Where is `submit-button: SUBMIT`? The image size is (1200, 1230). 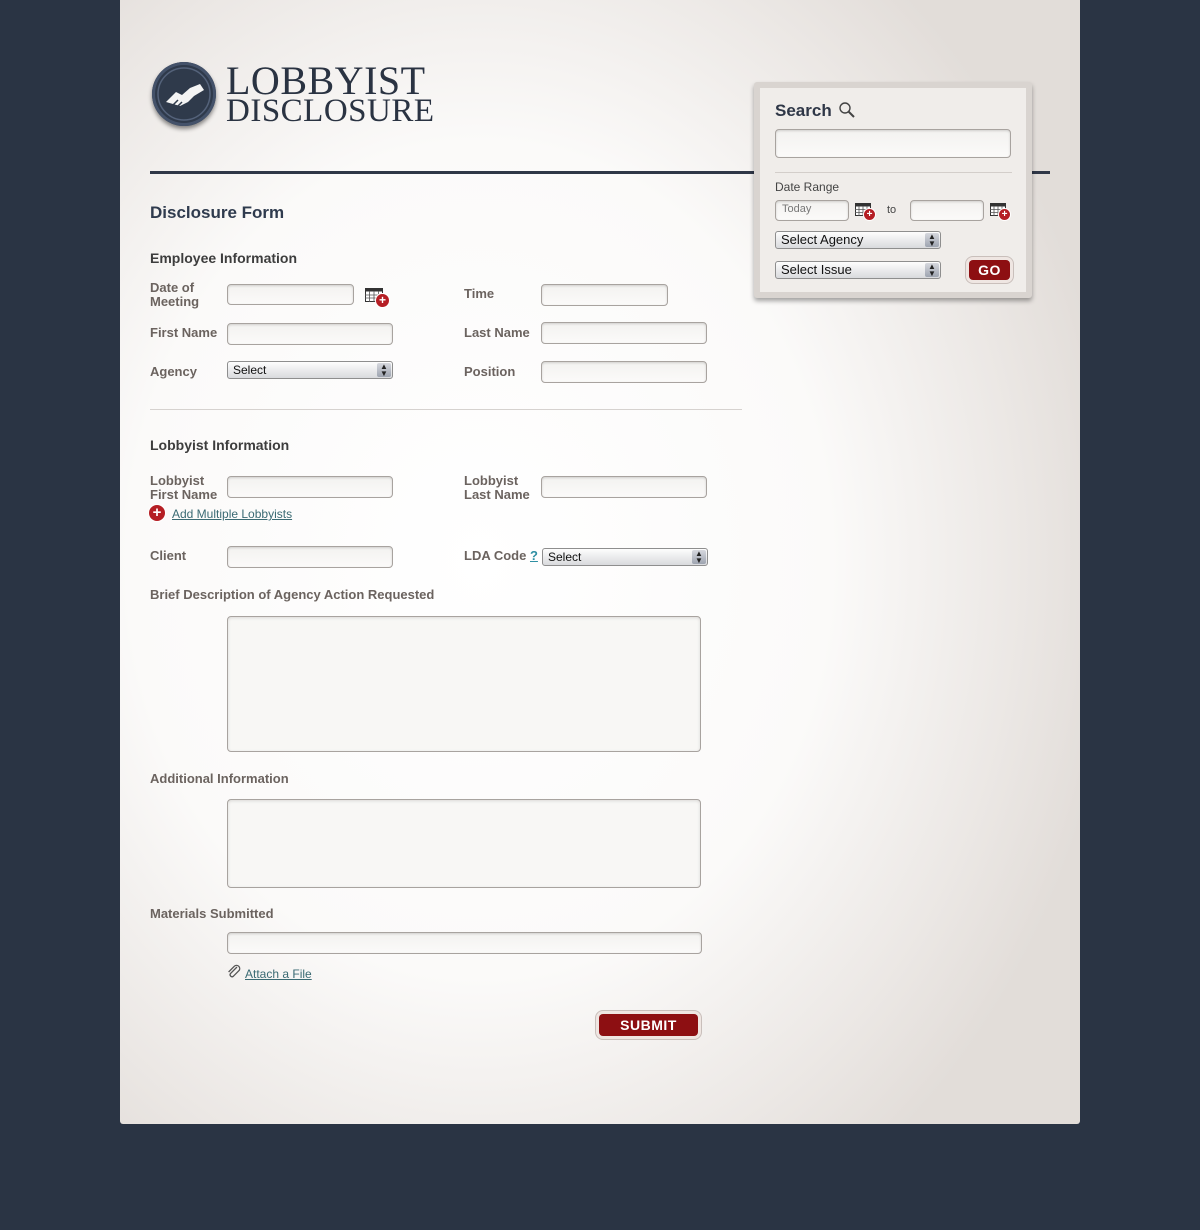
submit-button: SUBMIT is located at coordinates (648, 1025).